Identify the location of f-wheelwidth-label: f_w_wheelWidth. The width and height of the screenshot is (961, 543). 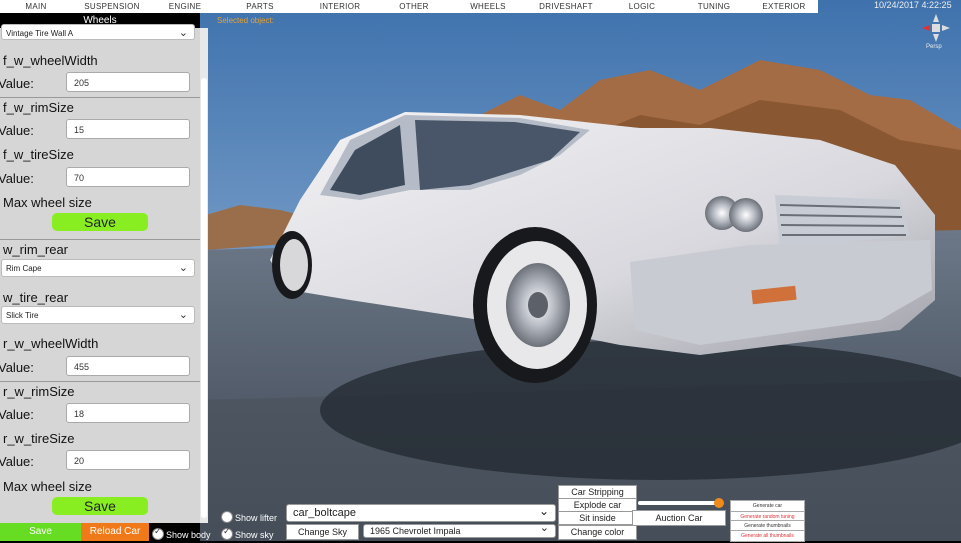
(50, 60).